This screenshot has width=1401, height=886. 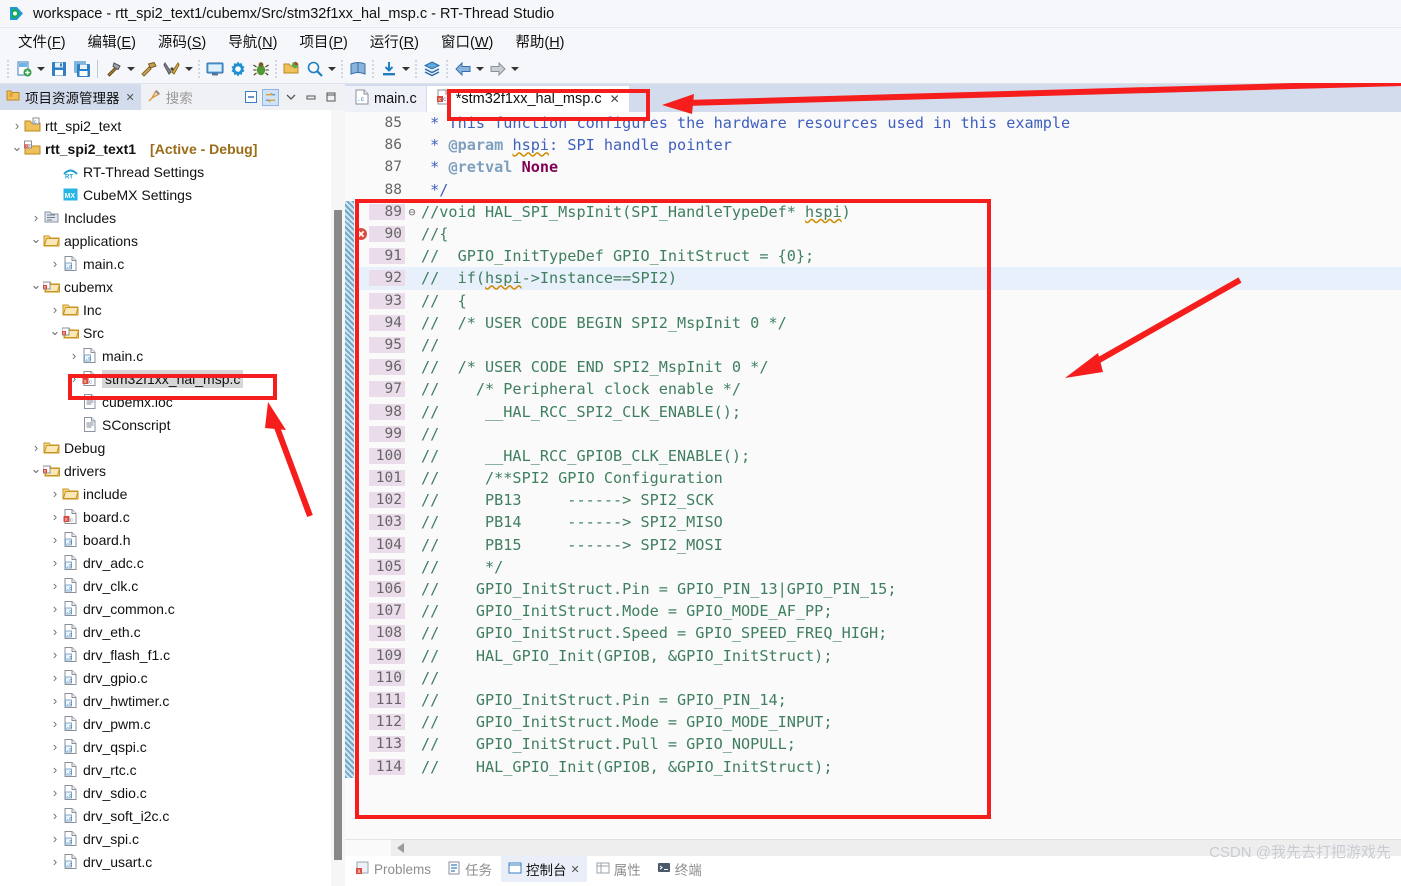 What do you see at coordinates (462, 69) in the screenshot?
I see `back-arrow-icon` at bounding box center [462, 69].